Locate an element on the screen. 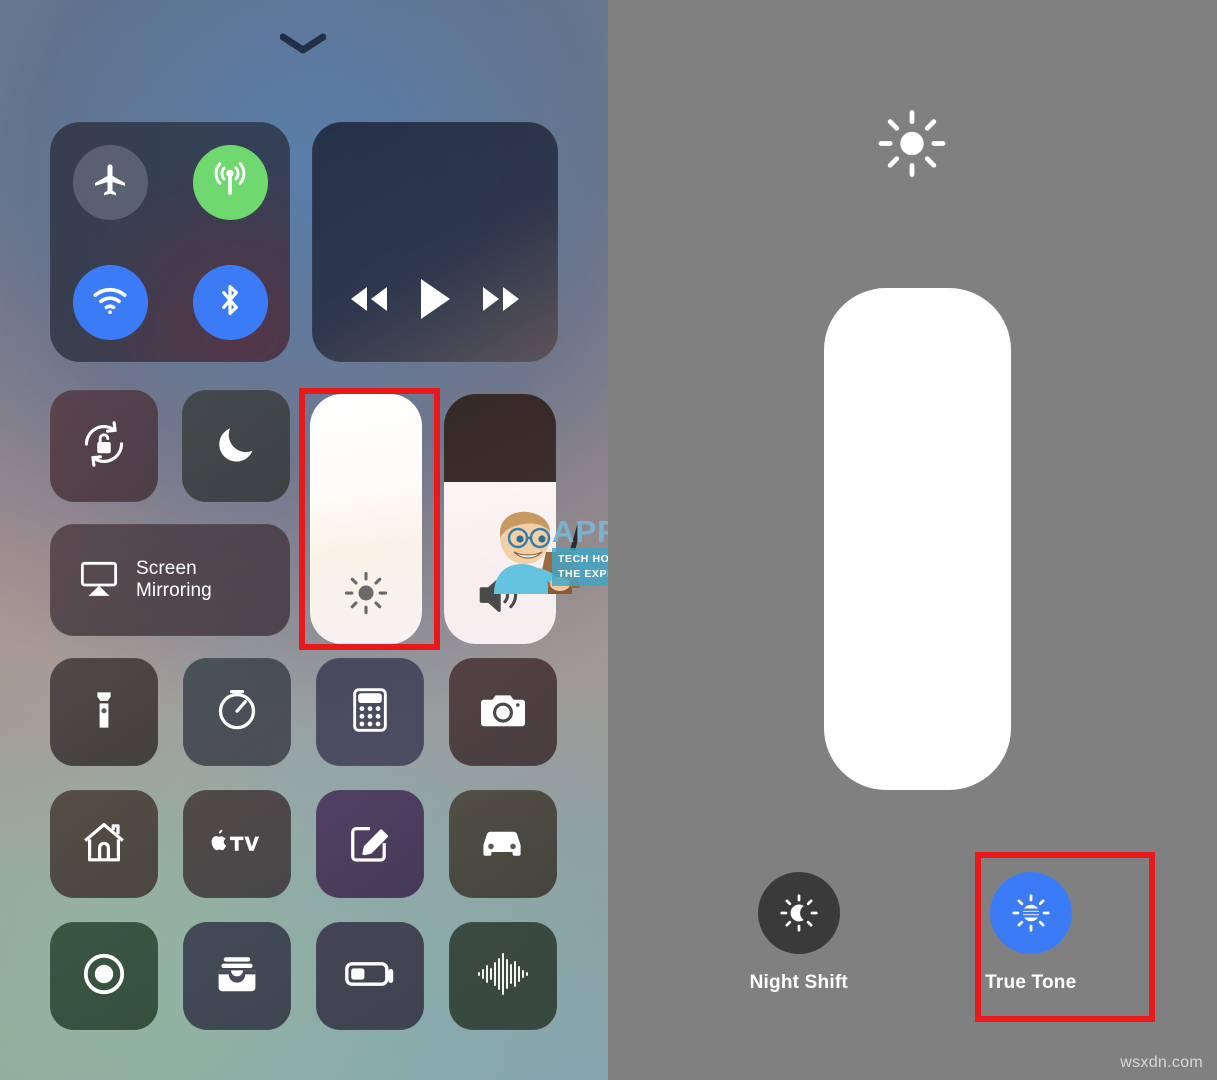  hearing-button is located at coordinates (503, 976).